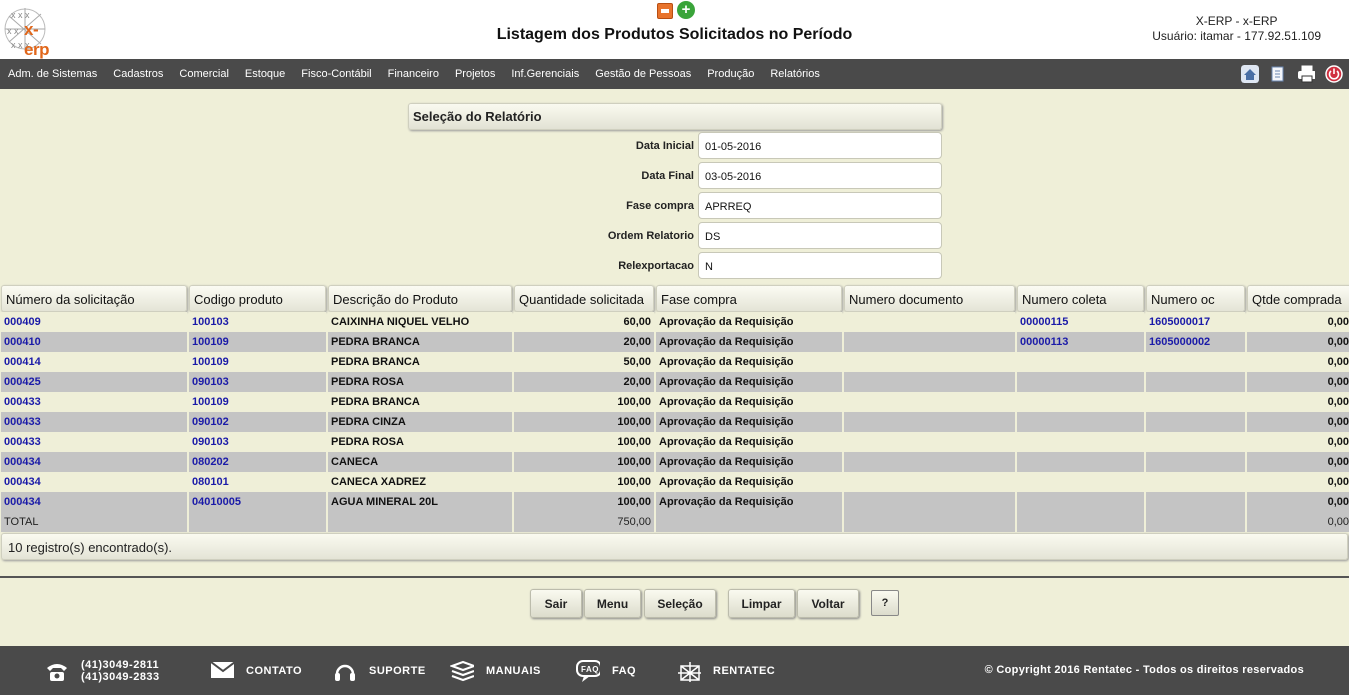 The height and width of the screenshot is (695, 1349). What do you see at coordinates (612, 603) in the screenshot?
I see `menu-button: Menu` at bounding box center [612, 603].